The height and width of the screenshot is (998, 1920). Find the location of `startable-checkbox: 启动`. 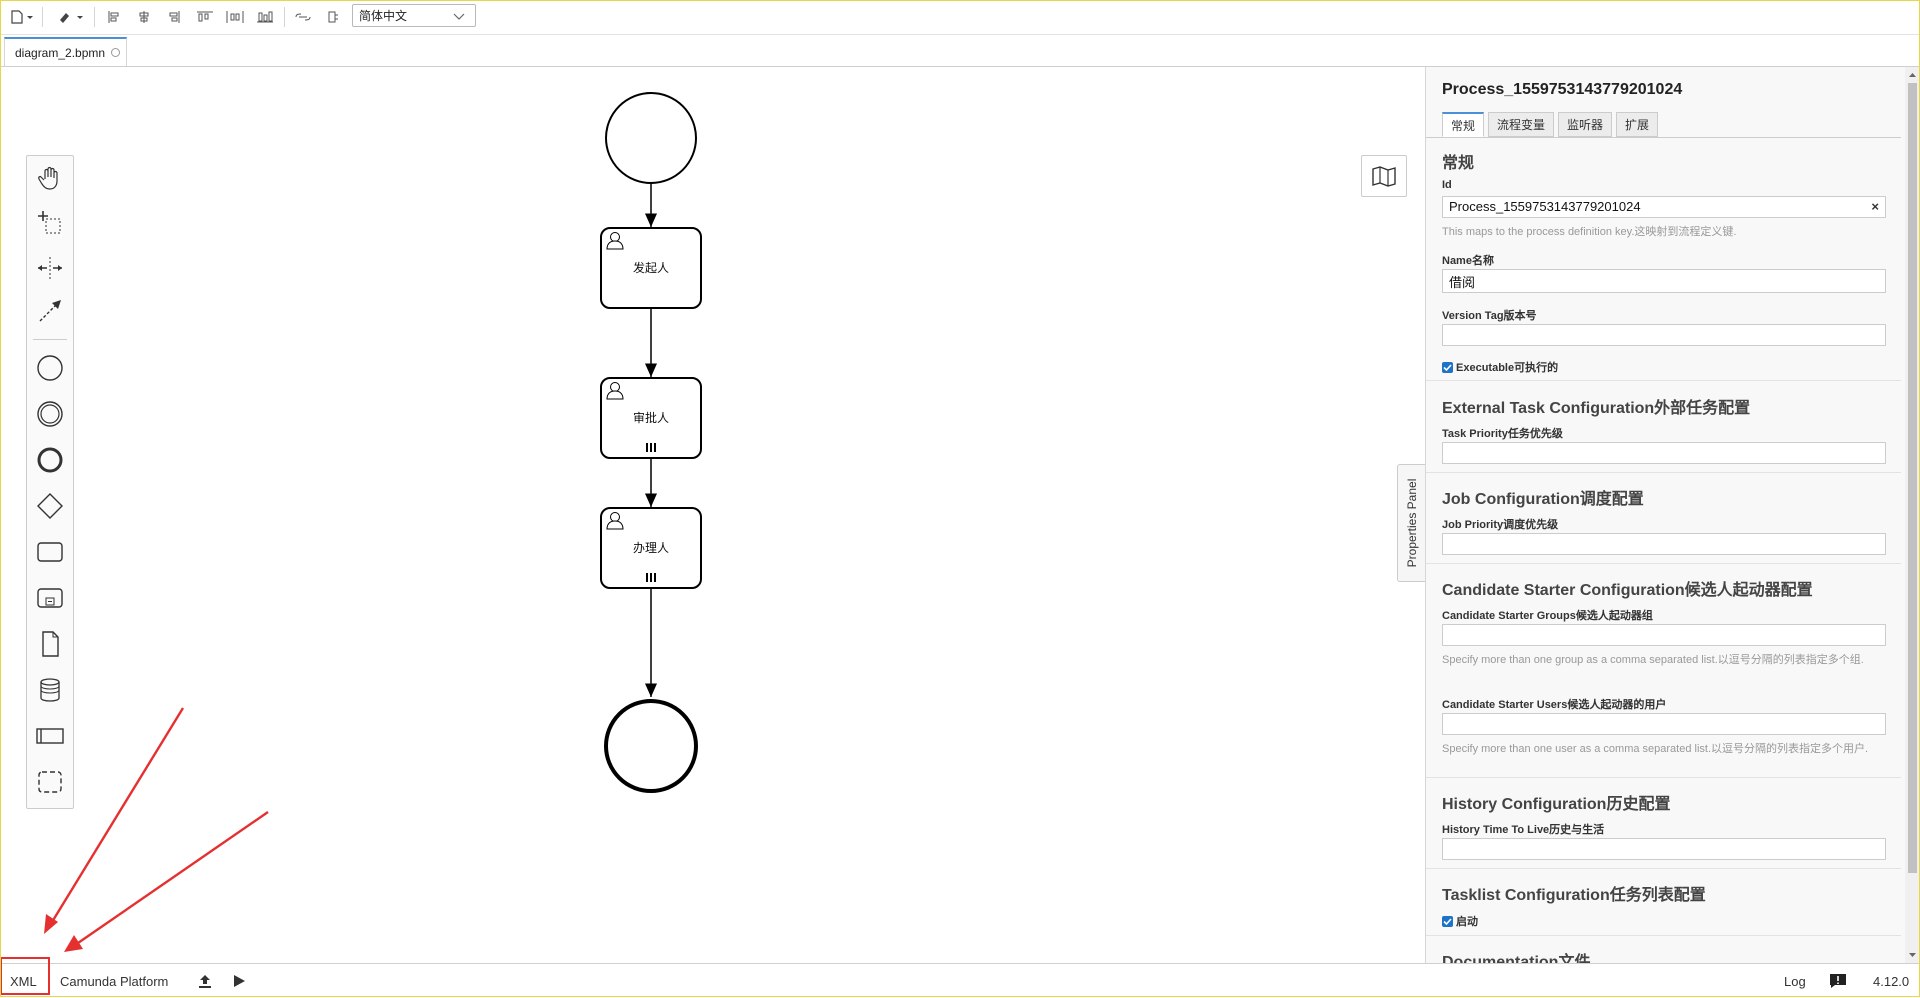

startable-checkbox: 启动 is located at coordinates (1460, 921).